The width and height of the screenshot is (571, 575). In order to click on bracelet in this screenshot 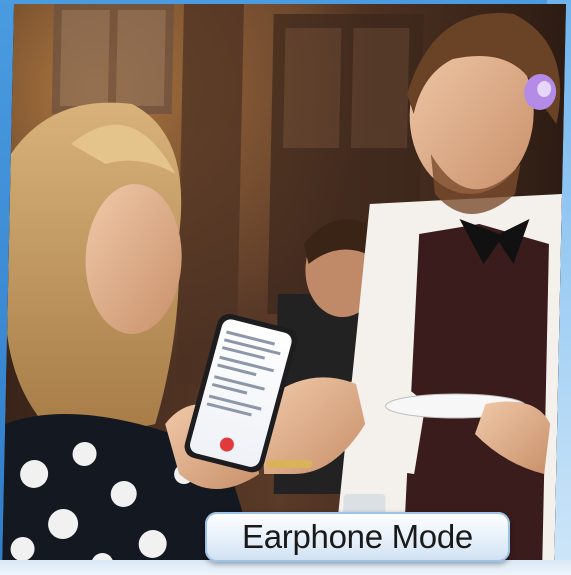, I will do `click(289, 464)`.